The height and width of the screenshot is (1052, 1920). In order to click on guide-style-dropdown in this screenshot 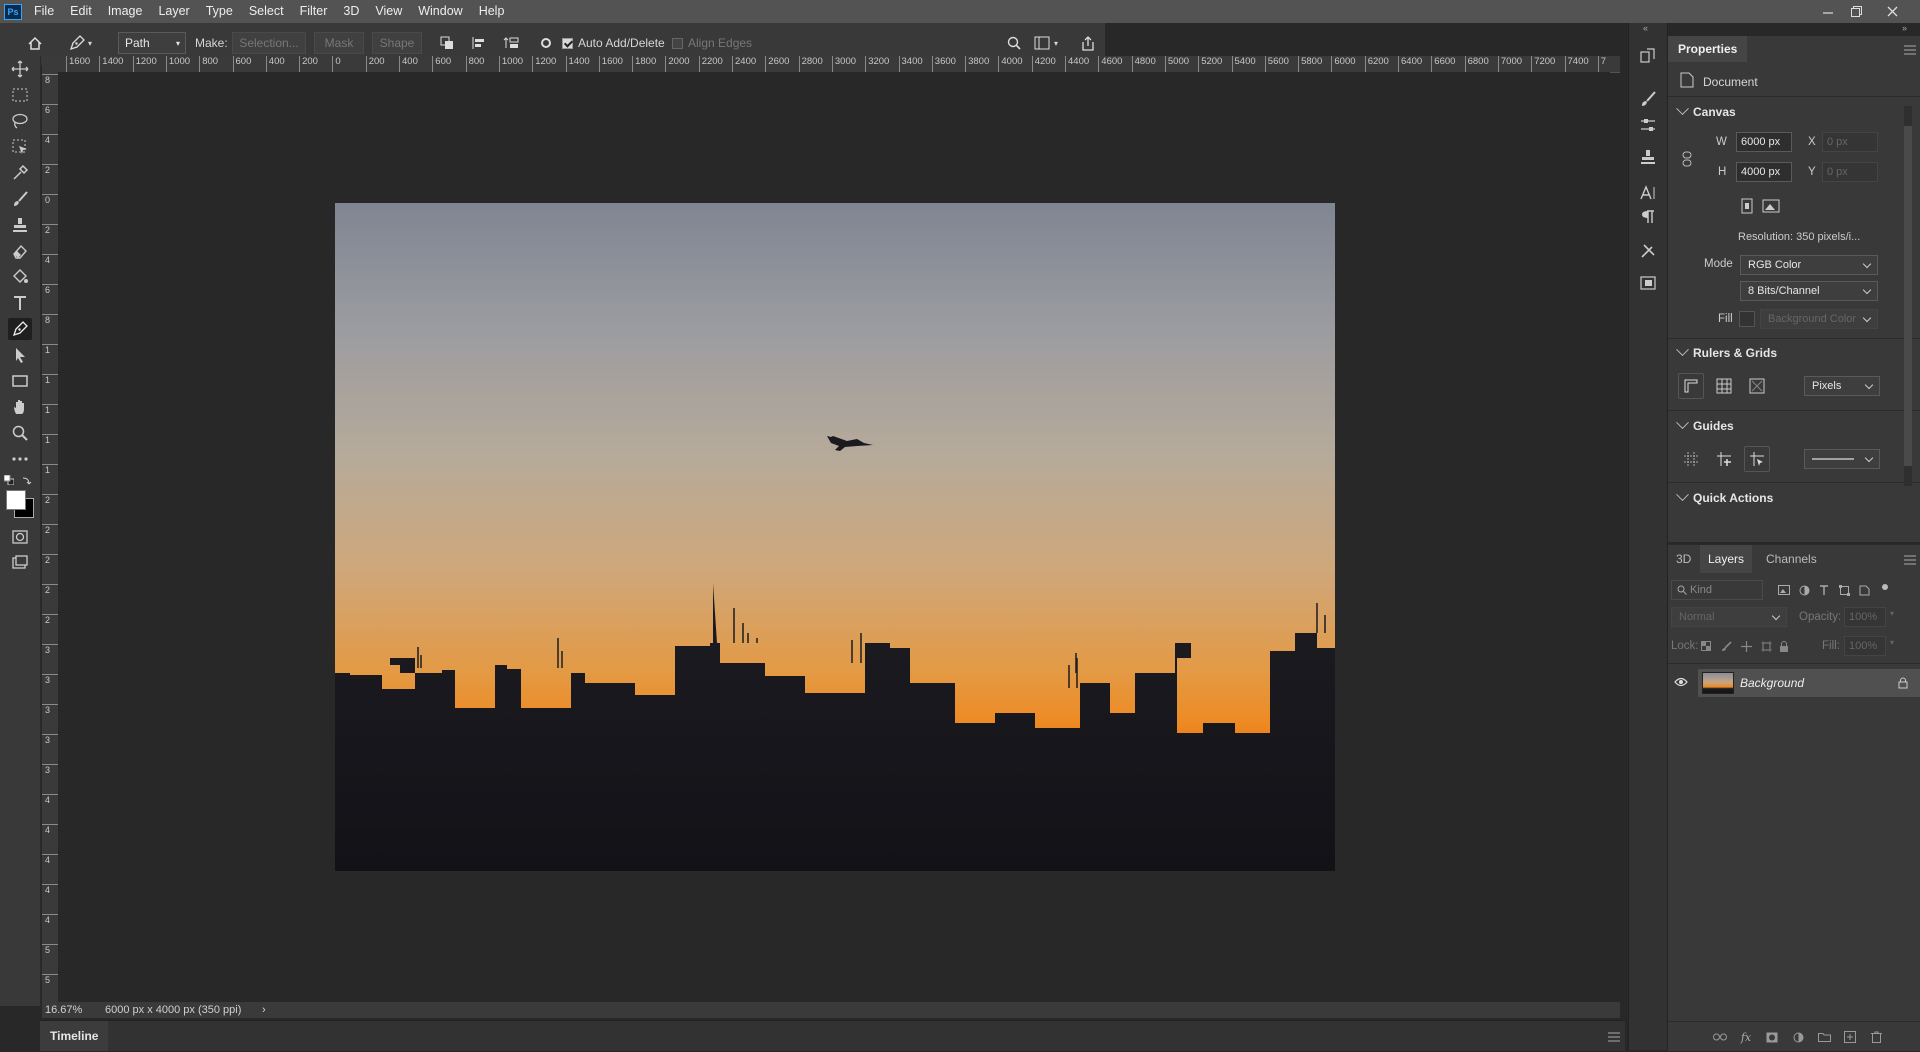, I will do `click(1842, 459)`.